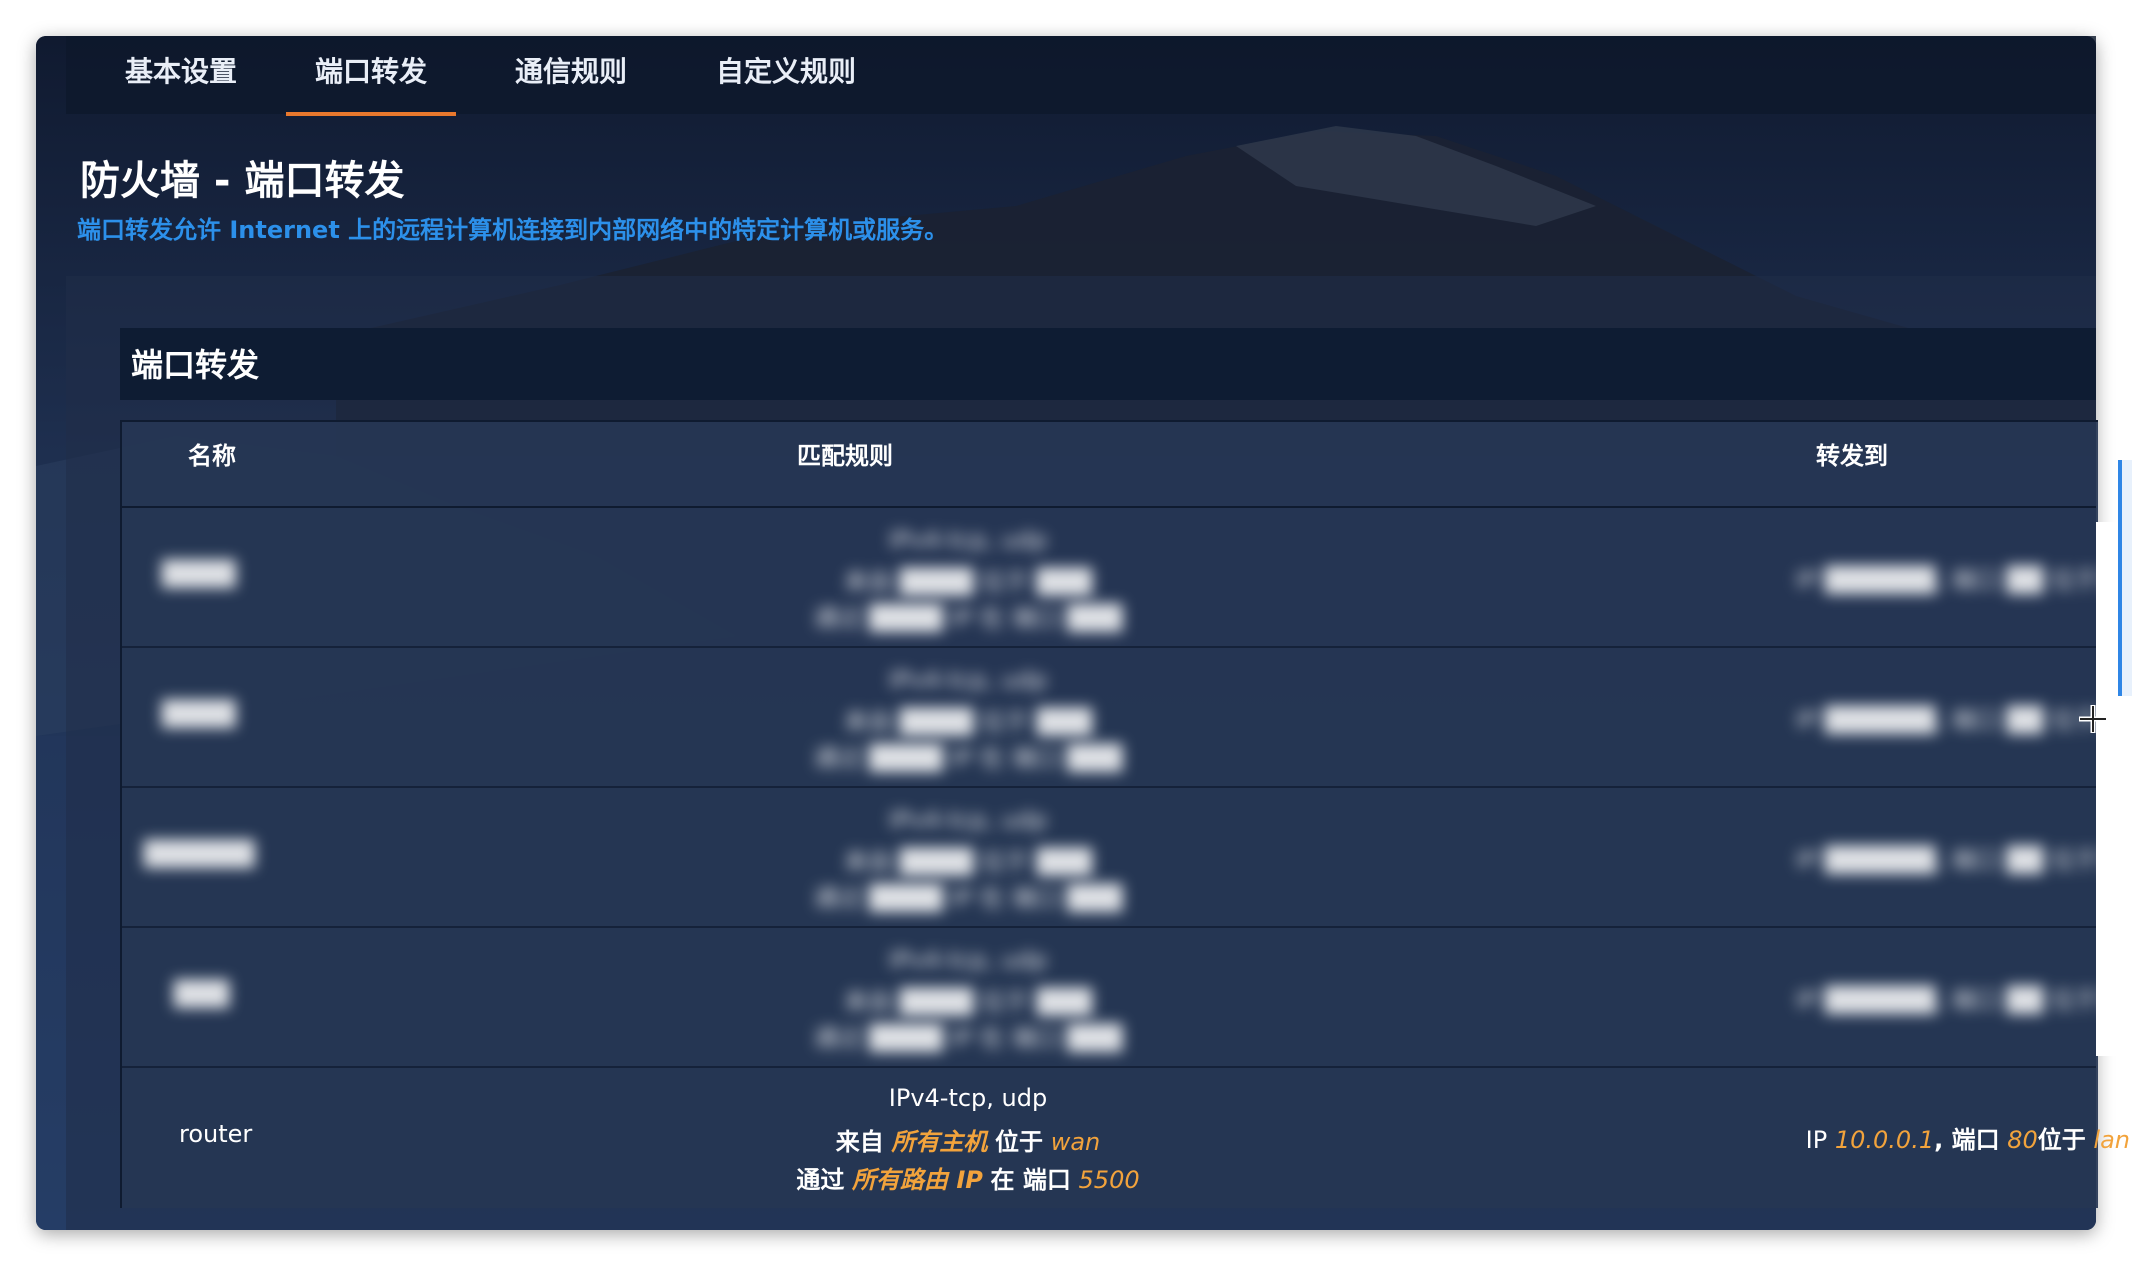  Describe the element at coordinates (1019, 1142) in the screenshot. I see `from-mid: 位于` at that location.